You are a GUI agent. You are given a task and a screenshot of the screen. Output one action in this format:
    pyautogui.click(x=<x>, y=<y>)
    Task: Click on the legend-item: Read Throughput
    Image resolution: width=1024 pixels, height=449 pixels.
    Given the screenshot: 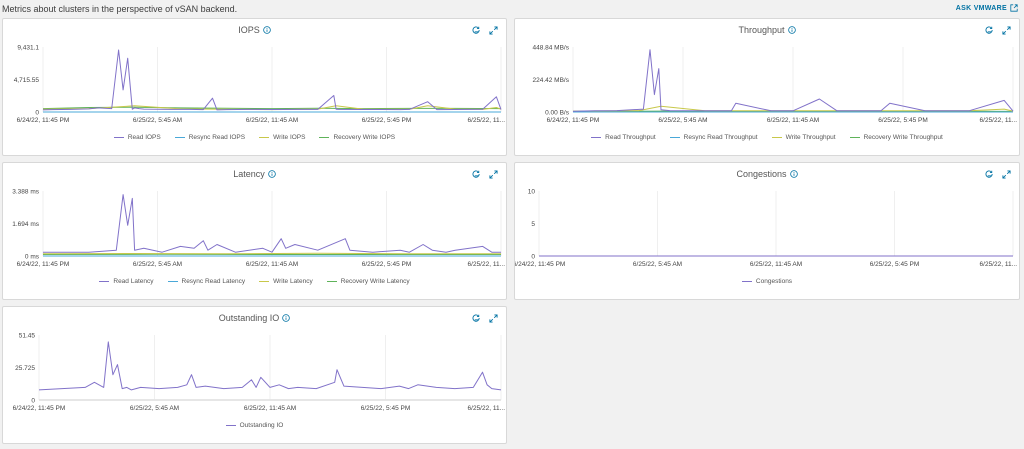 What is the action you would take?
    pyautogui.click(x=623, y=137)
    